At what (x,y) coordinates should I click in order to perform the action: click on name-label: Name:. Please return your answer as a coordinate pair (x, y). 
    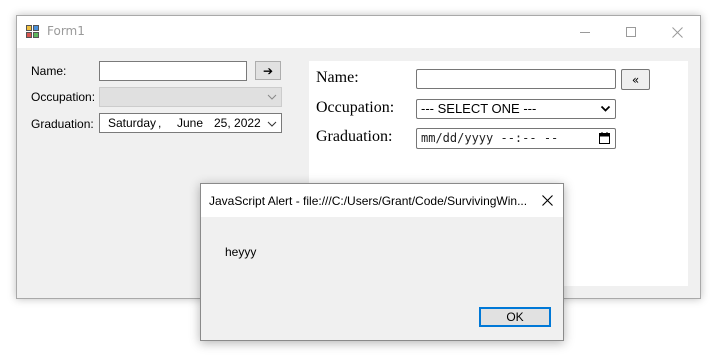
    Looking at the image, I should click on (49, 71).